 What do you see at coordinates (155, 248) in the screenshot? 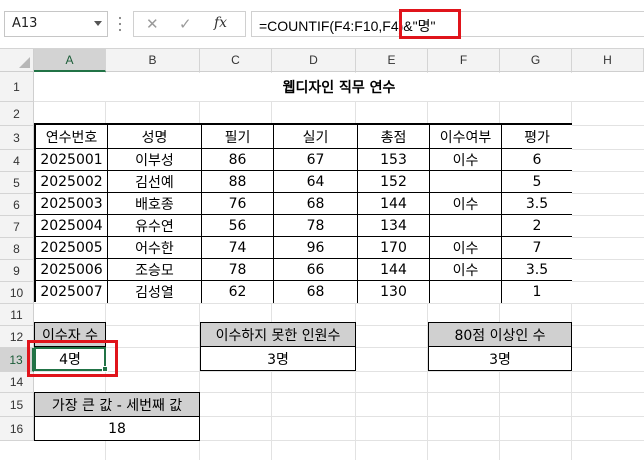
I see `table-cell: 어수한` at bounding box center [155, 248].